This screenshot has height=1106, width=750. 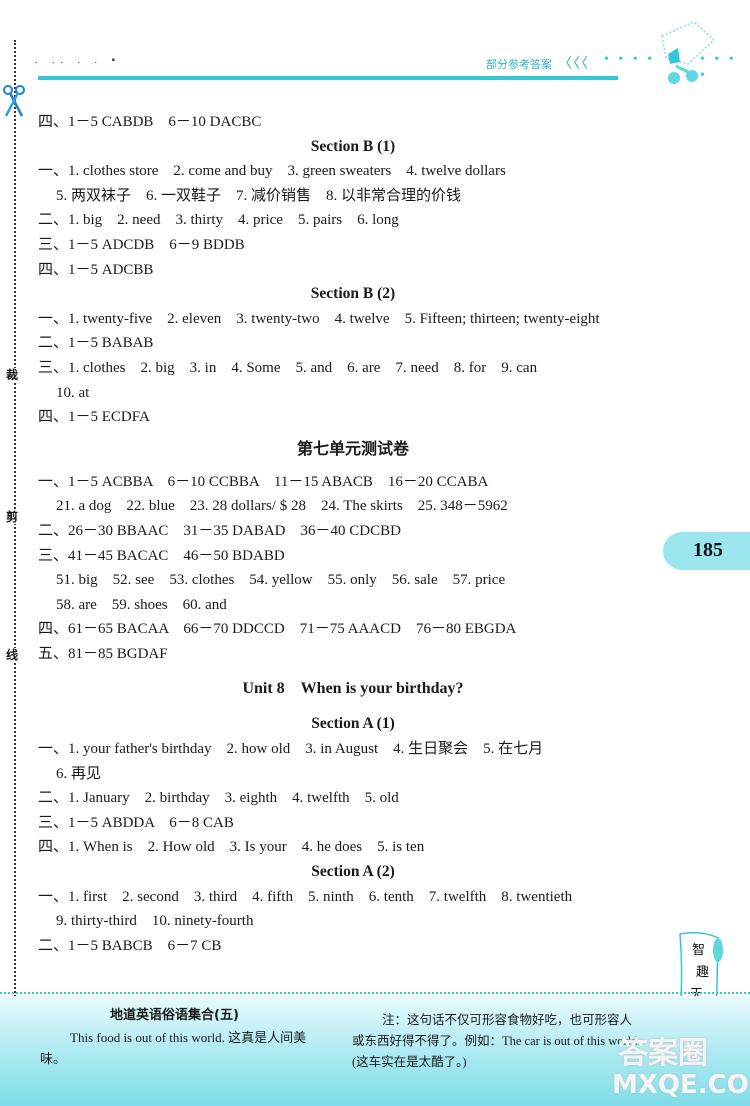 What do you see at coordinates (353, 724) in the screenshot?
I see `section-heading: Section A (1)` at bounding box center [353, 724].